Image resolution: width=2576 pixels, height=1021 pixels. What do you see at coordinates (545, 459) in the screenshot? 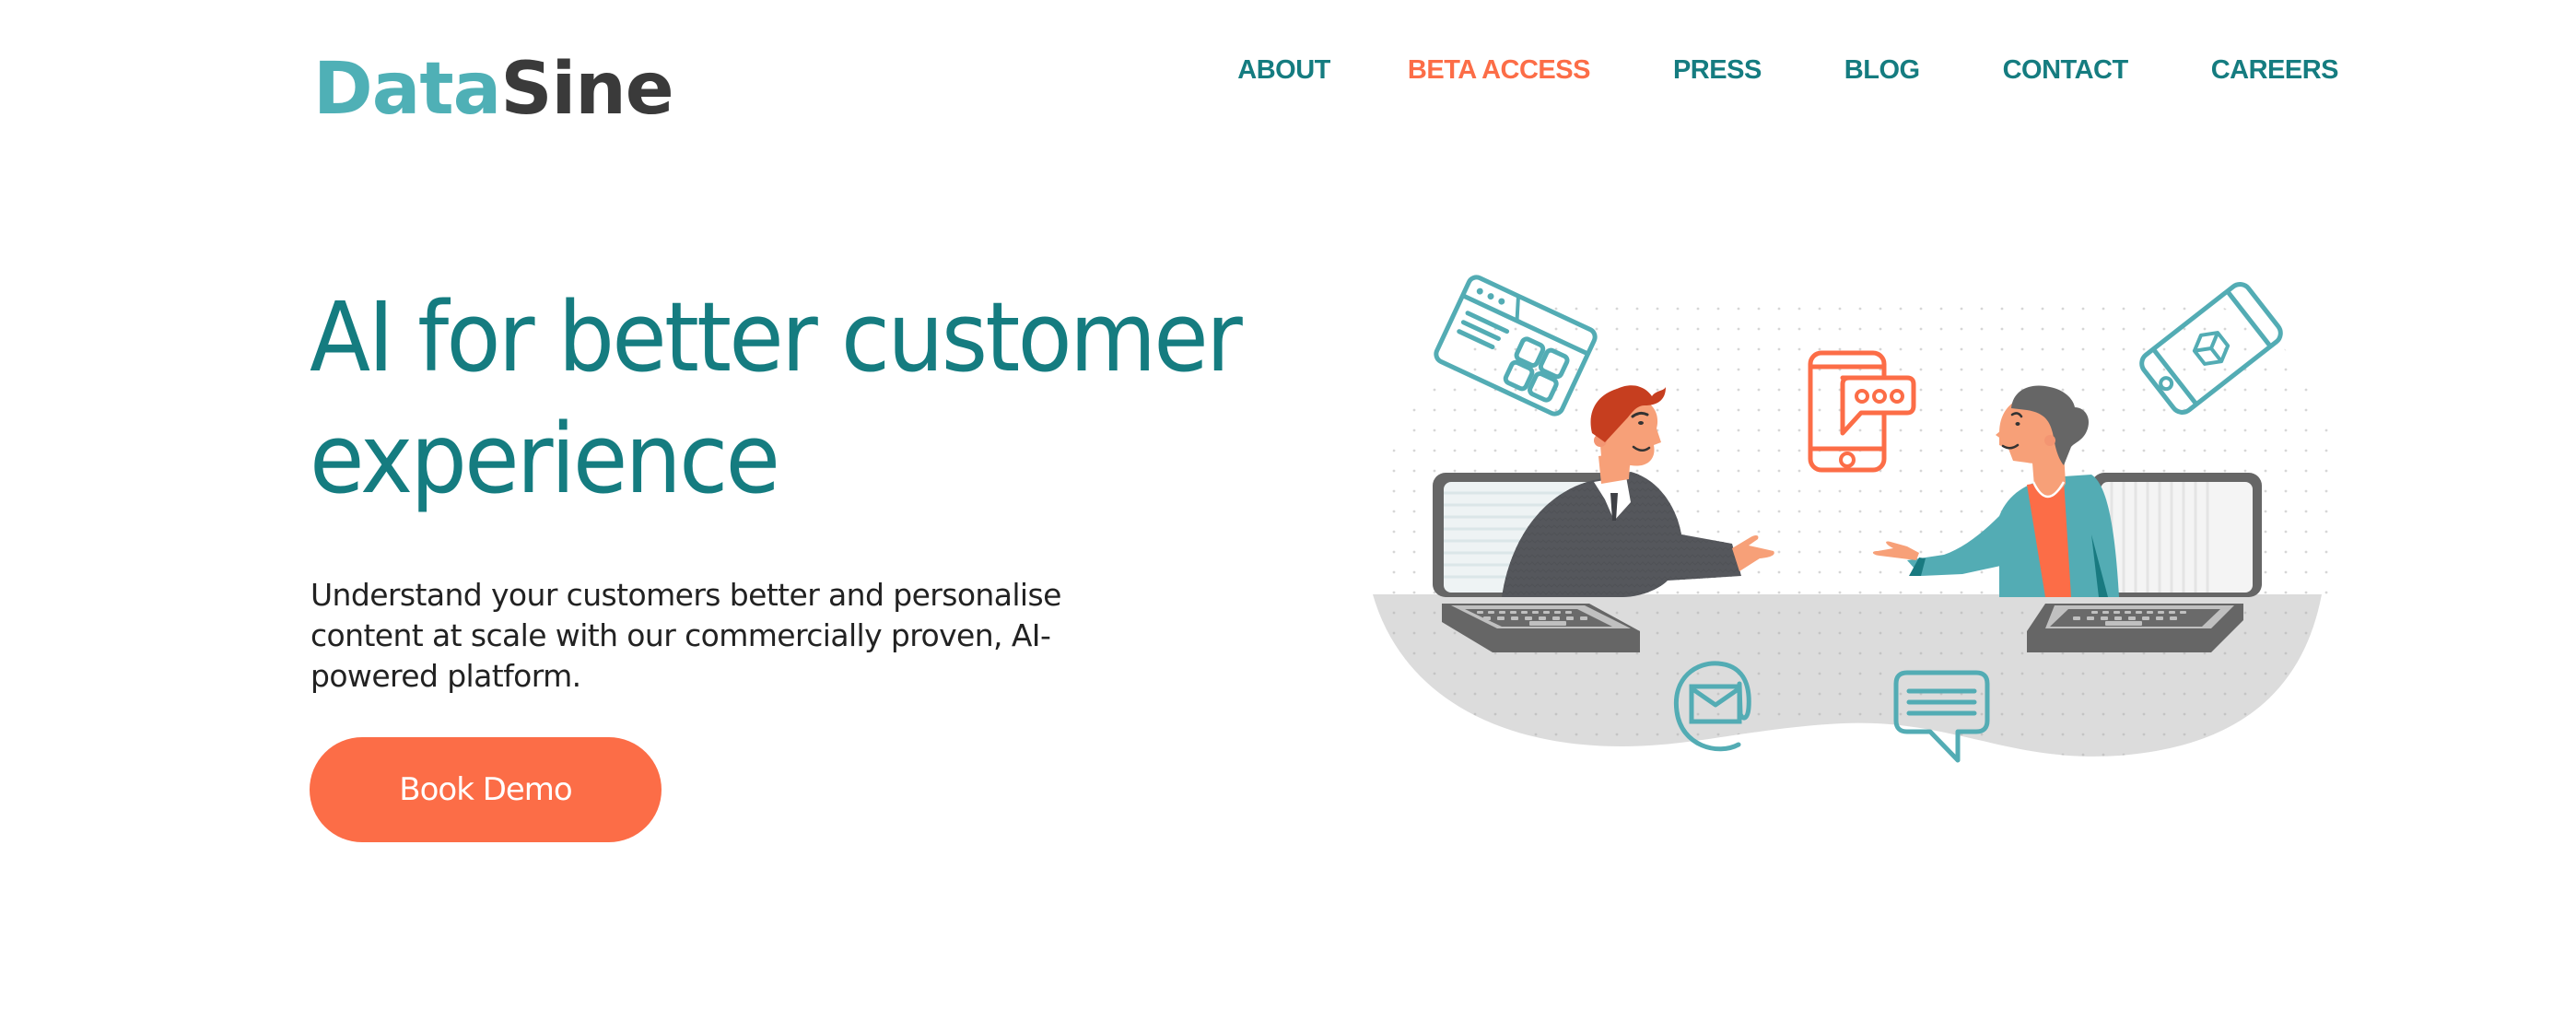
I see `hero-title-line-2: experience` at bounding box center [545, 459].